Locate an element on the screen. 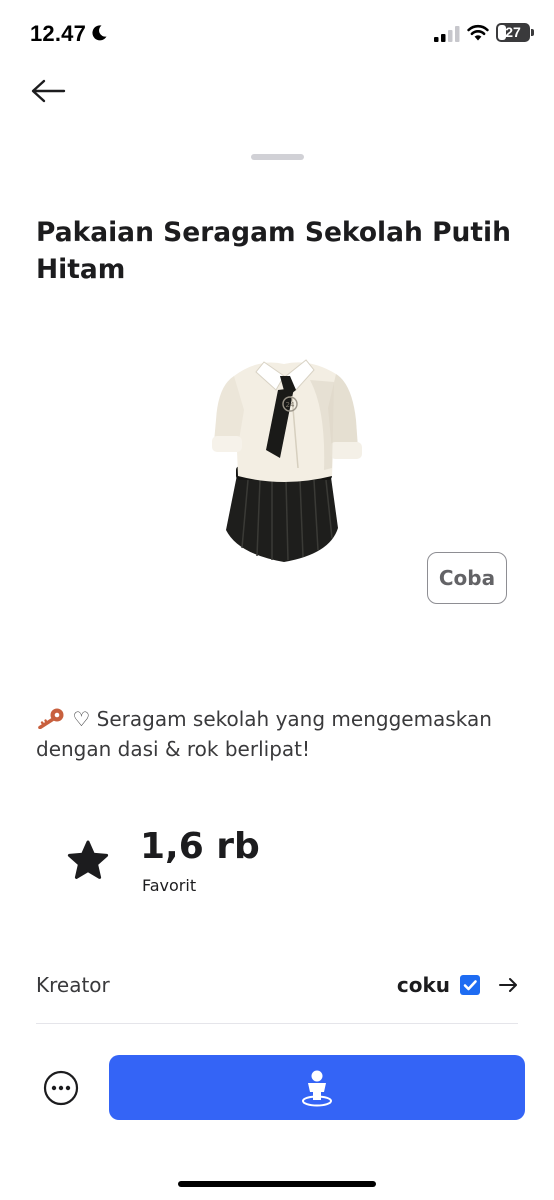  try-button: Coba is located at coordinates (467, 578).